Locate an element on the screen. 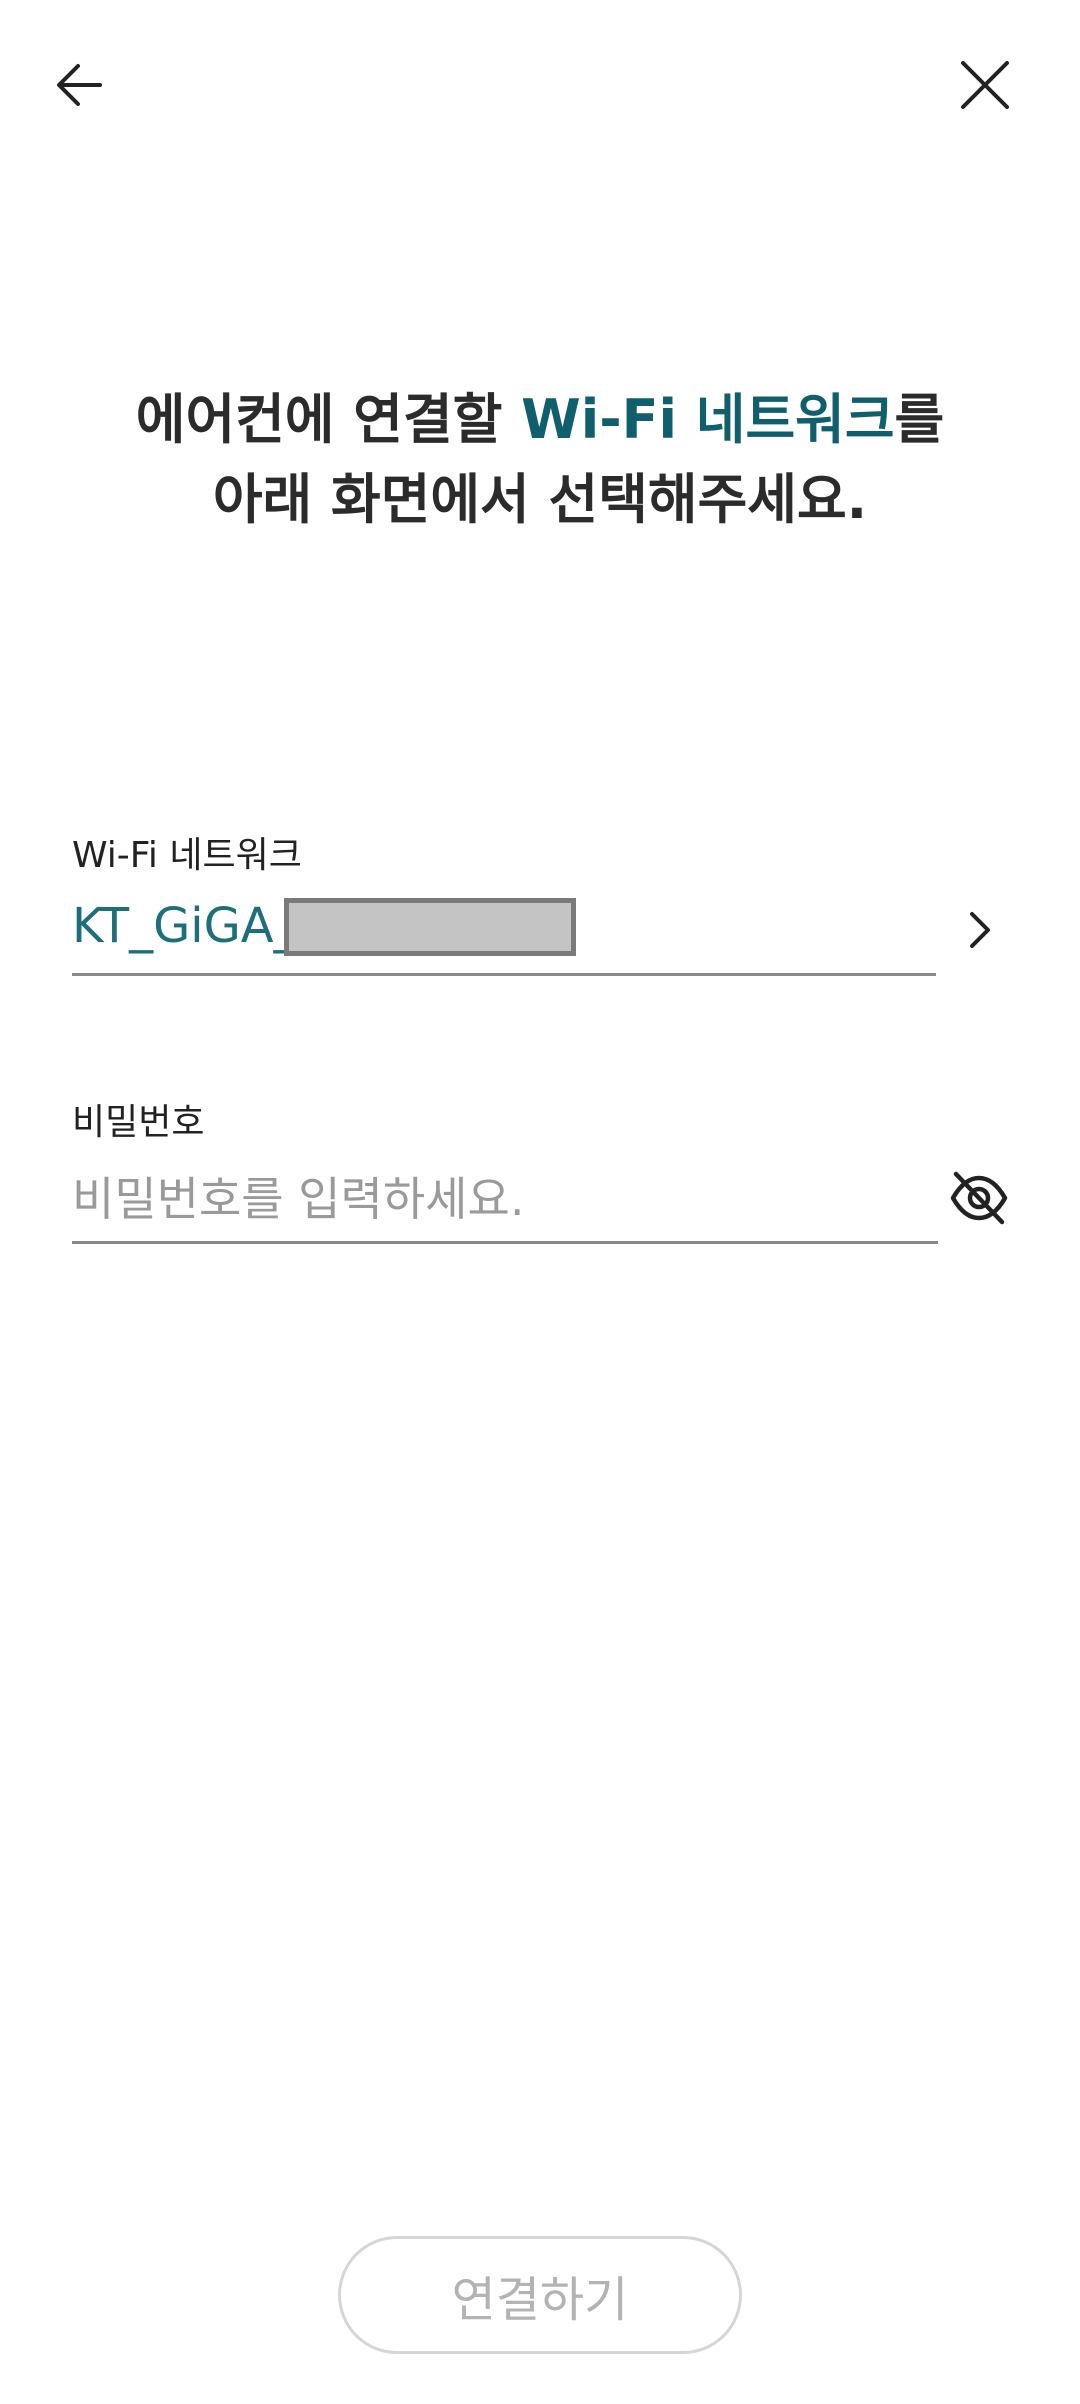 The image size is (1080, 2404). page-title-accent: Wi-Fi 네트워크 is located at coordinates (708, 419).